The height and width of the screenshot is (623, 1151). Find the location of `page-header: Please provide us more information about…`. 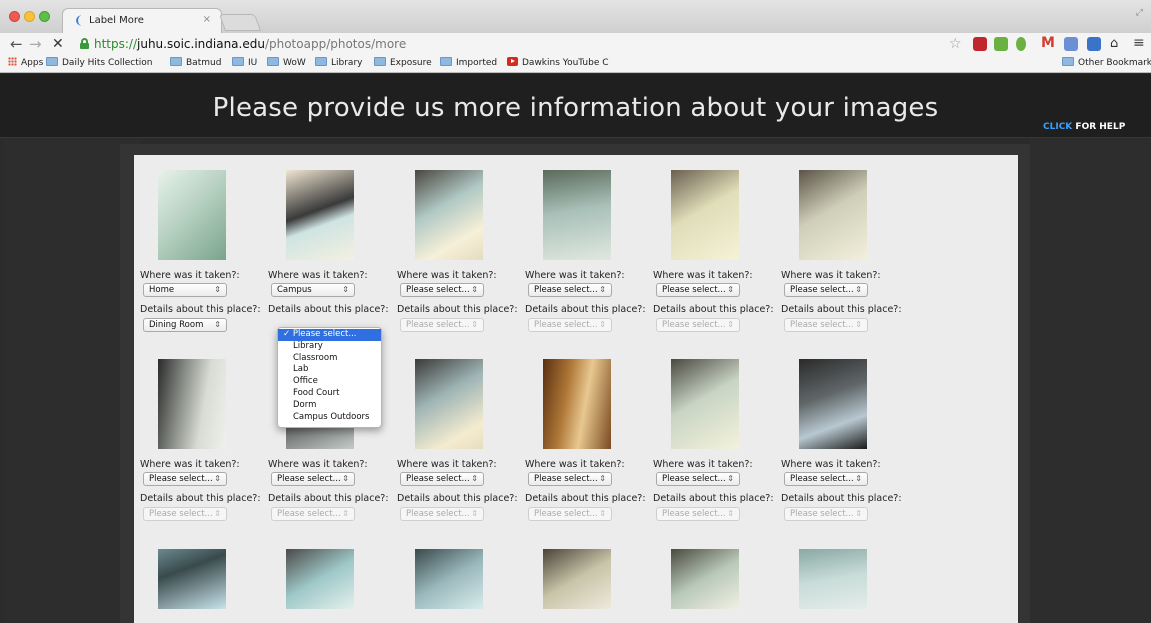

page-header: Please provide us more information about… is located at coordinates (575, 106).